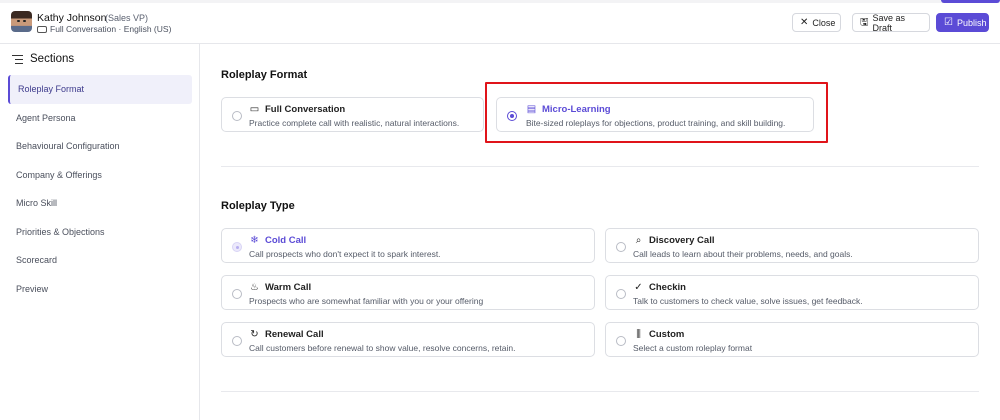 The width and height of the screenshot is (1000, 420). I want to click on save-draft-label: Save as Draft, so click(889, 22).